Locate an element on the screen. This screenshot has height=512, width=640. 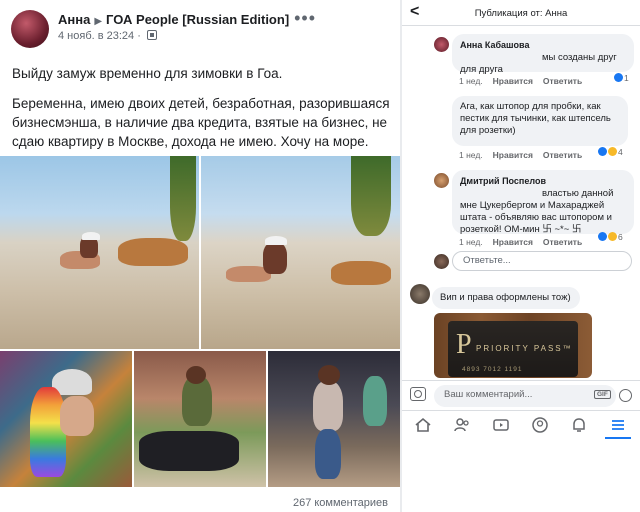
menu-icon is located at coordinates (618, 427).